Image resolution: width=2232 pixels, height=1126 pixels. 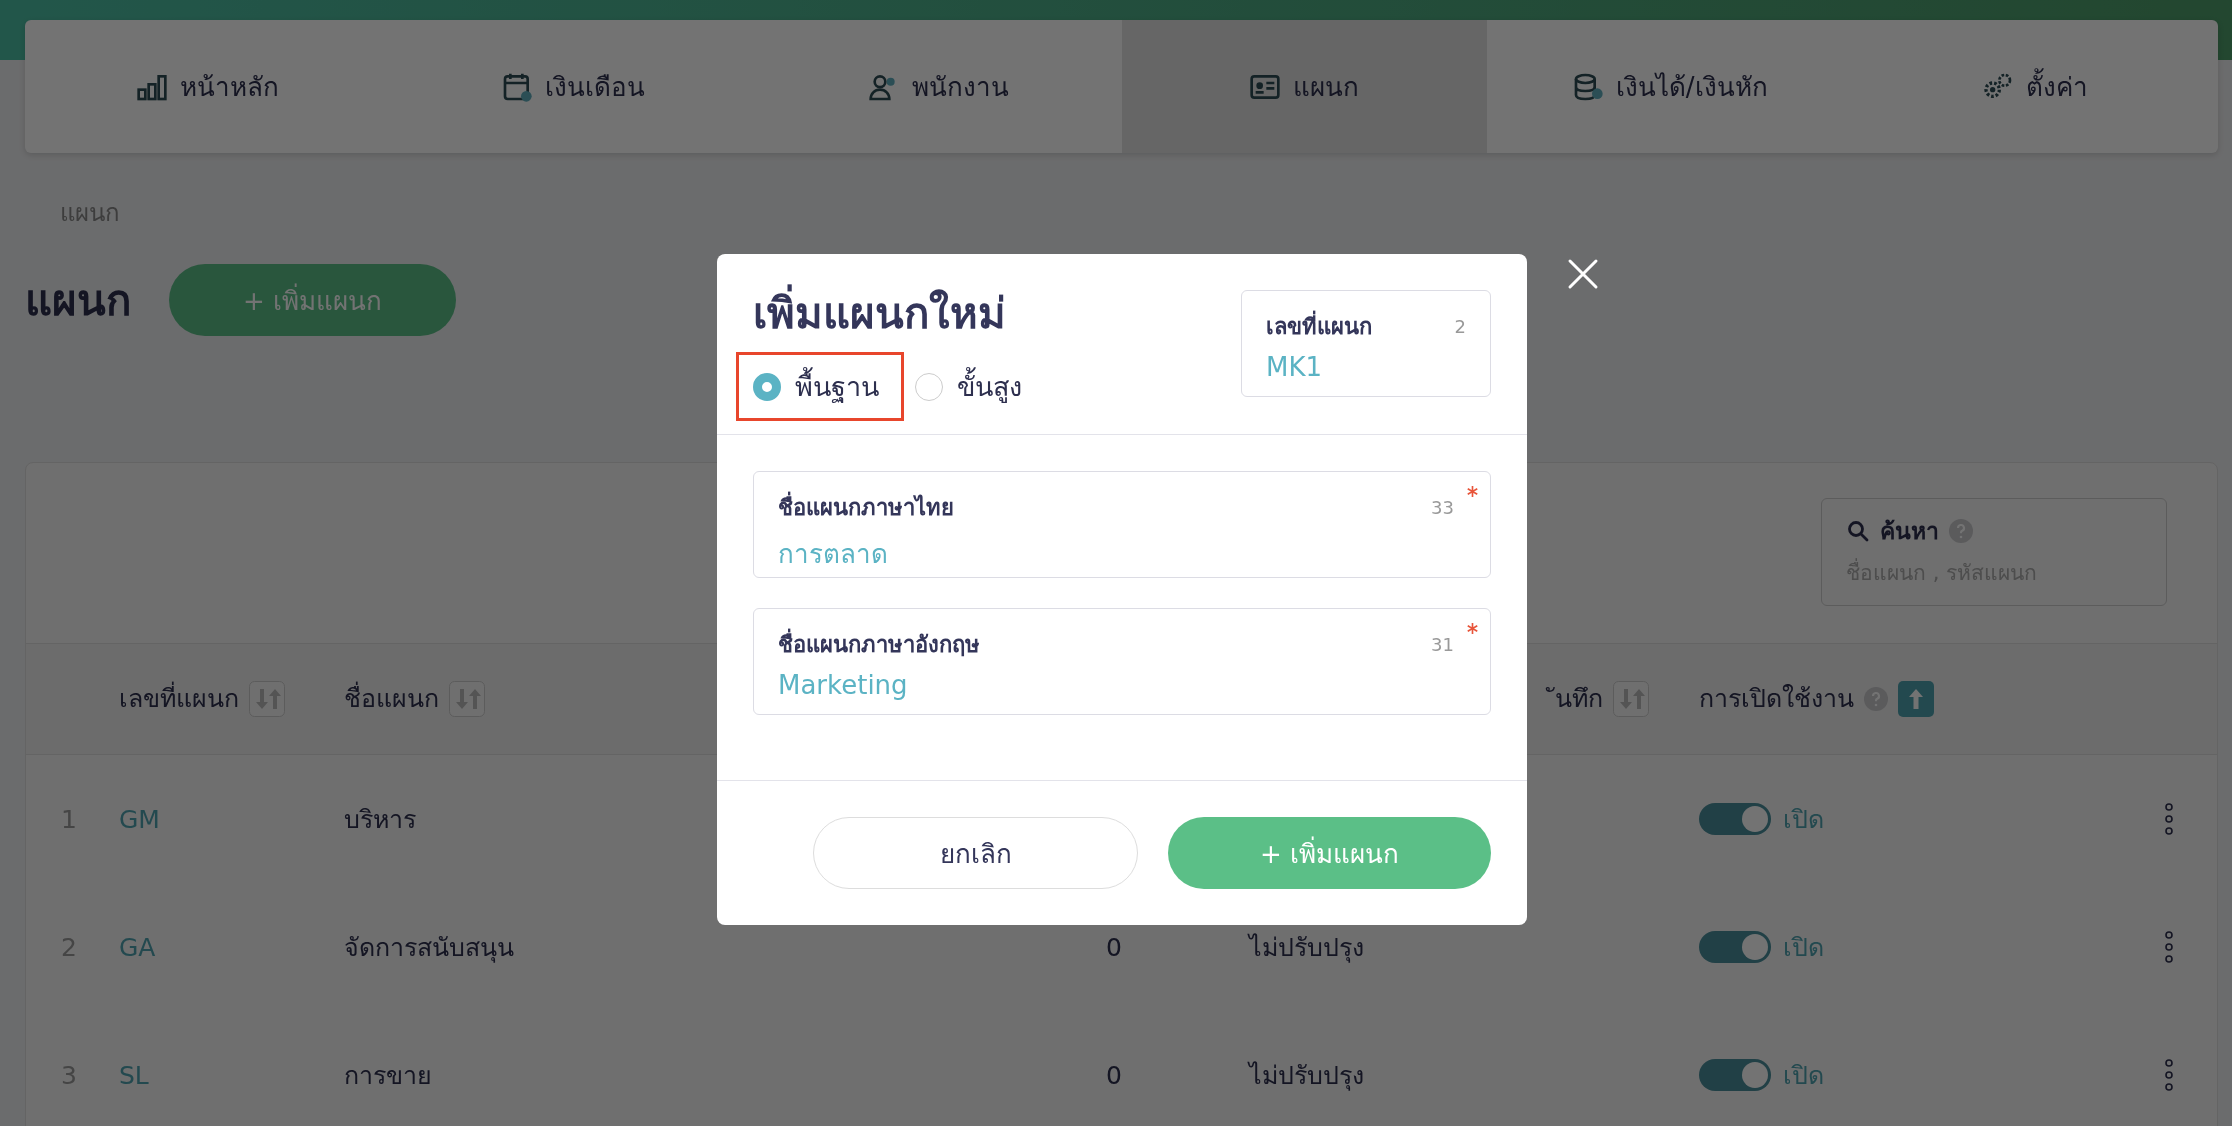 What do you see at coordinates (879, 644) in the screenshot?
I see `field-label: ชื่อแผนกภาษาอังกฤษ` at bounding box center [879, 644].